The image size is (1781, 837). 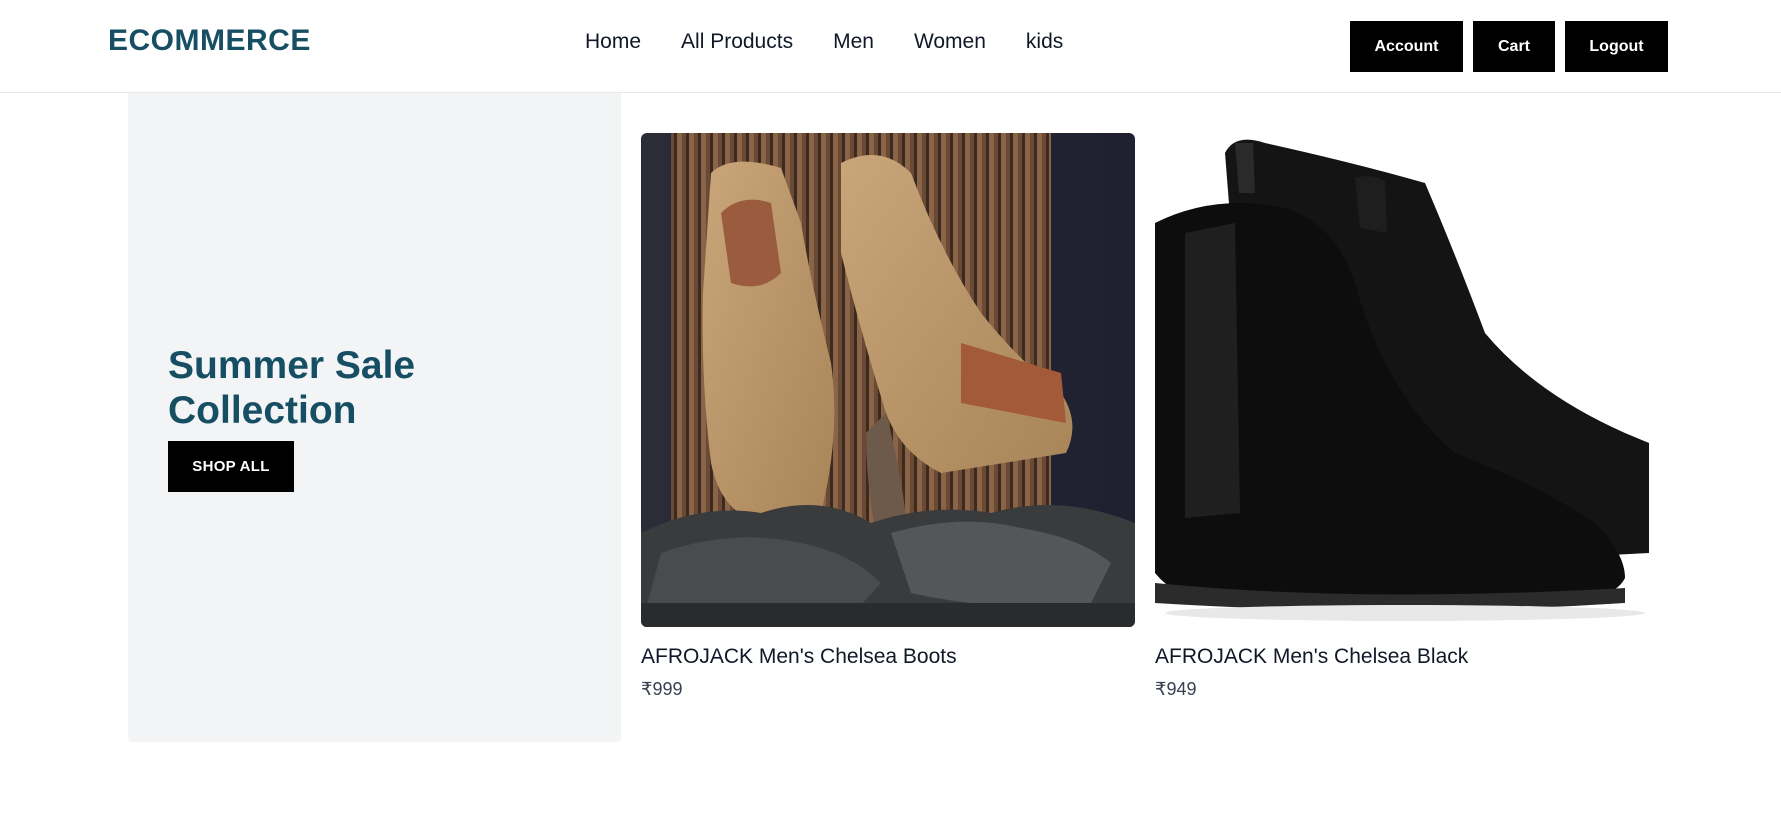 I want to click on nav-men: Men, so click(x=853, y=42).